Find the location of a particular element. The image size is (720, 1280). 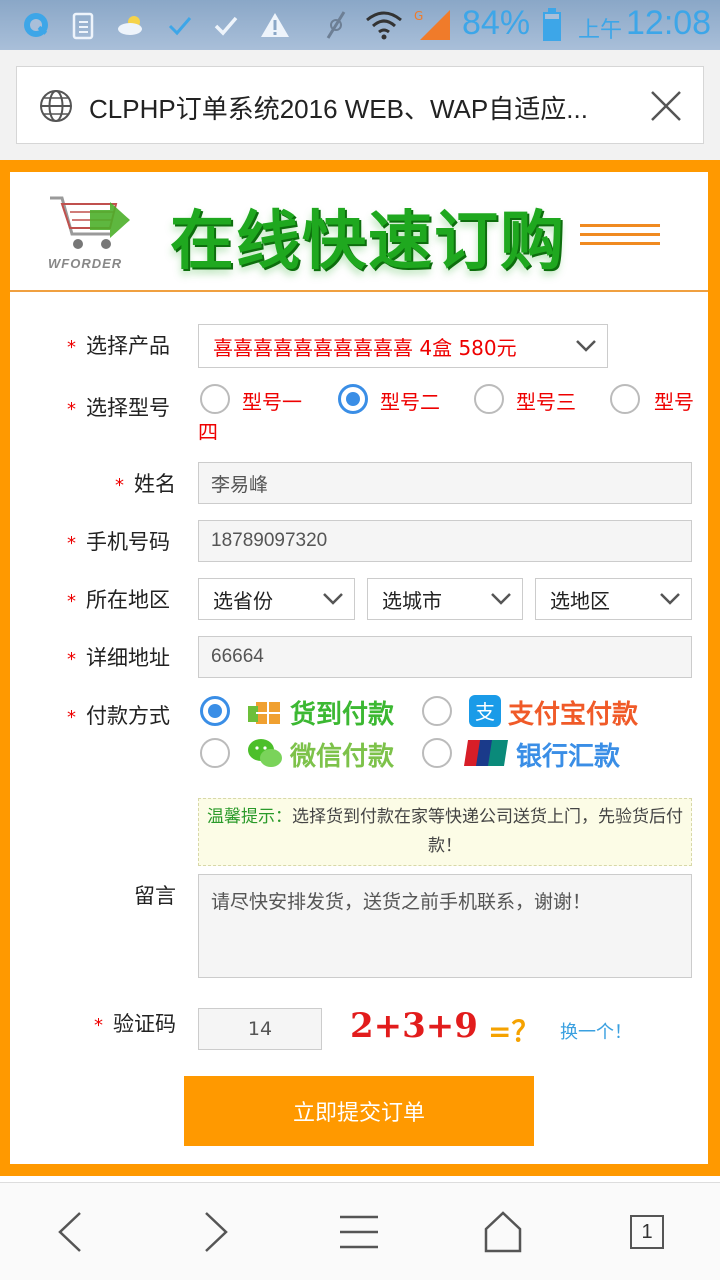

battery-icon is located at coordinates (552, 24).